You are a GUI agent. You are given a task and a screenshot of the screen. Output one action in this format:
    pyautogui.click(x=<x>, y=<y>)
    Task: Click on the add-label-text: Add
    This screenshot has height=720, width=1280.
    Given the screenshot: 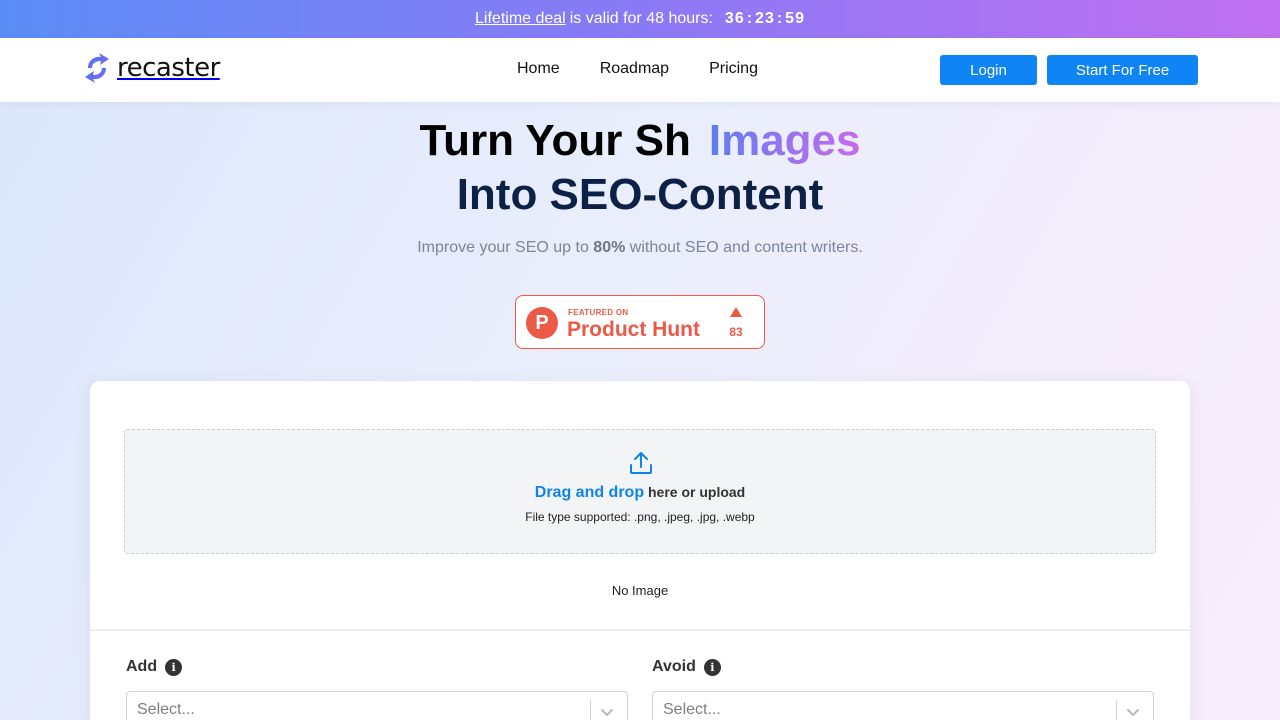 What is the action you would take?
    pyautogui.click(x=142, y=666)
    